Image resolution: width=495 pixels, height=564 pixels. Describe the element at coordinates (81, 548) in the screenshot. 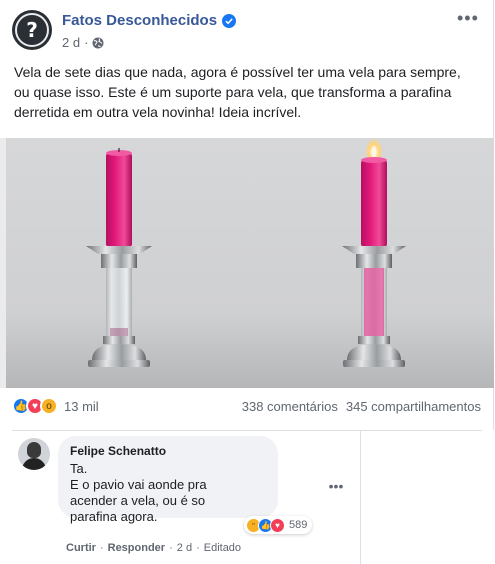

I see `like-comment-button: Curtir` at that location.